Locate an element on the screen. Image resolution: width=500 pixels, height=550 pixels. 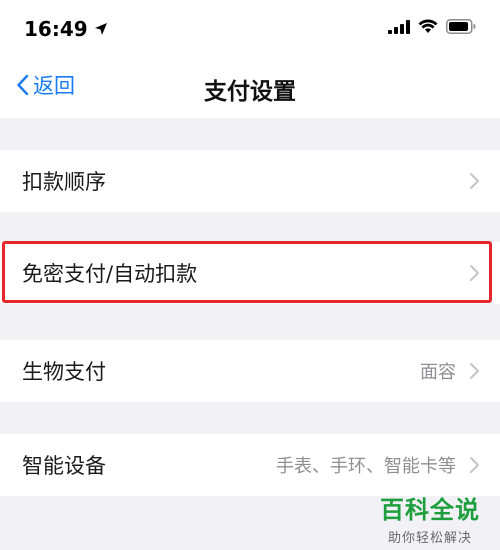
time-text: 16:49 is located at coordinates (56, 29).